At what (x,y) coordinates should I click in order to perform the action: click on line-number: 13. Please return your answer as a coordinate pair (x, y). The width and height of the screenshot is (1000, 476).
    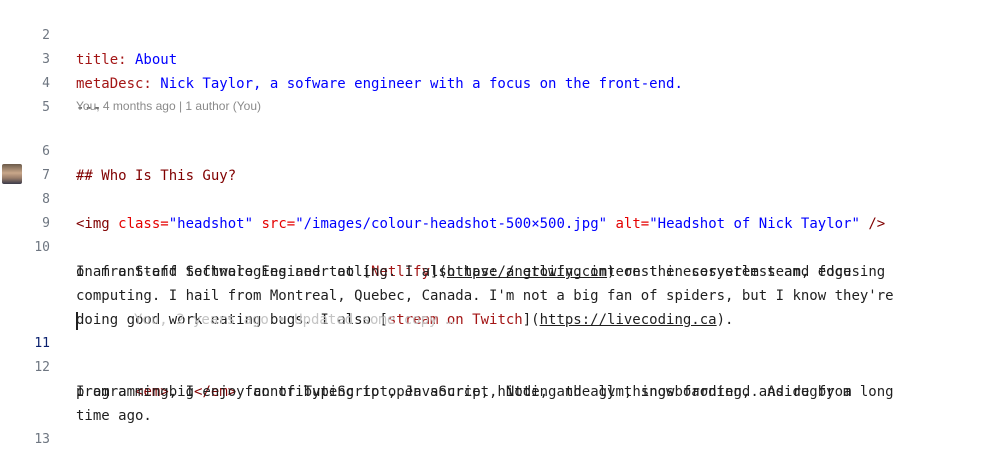
    Looking at the image, I should click on (42, 439).